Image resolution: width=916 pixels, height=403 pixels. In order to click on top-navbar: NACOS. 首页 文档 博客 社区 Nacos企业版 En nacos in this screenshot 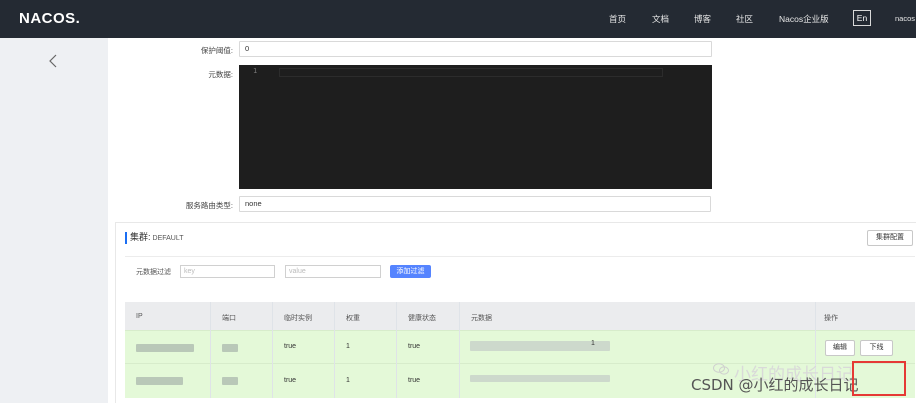, I will do `click(458, 19)`.